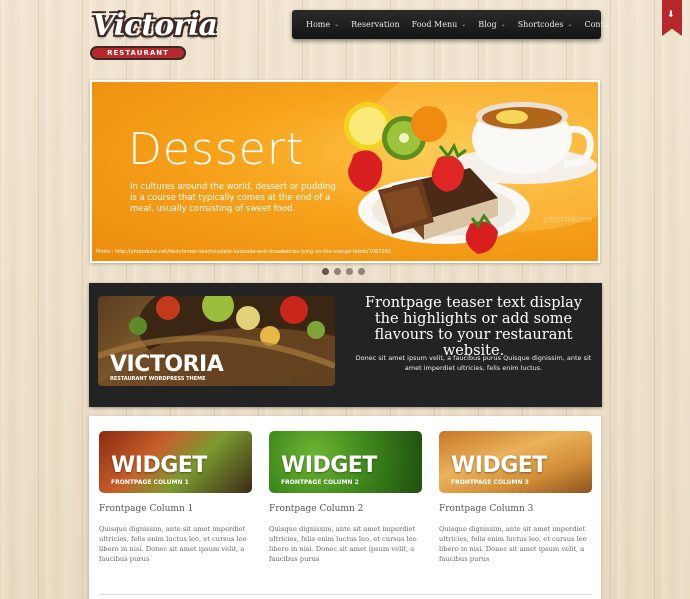  I want to click on nav-item-label: Home, so click(318, 24).